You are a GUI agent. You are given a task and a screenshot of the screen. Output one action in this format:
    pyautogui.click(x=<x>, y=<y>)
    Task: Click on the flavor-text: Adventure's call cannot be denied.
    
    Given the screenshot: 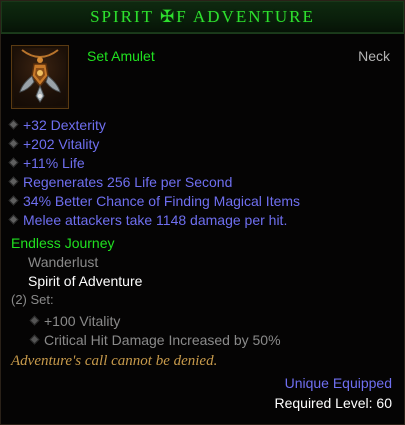 What is the action you would take?
    pyautogui.click(x=114, y=361)
    